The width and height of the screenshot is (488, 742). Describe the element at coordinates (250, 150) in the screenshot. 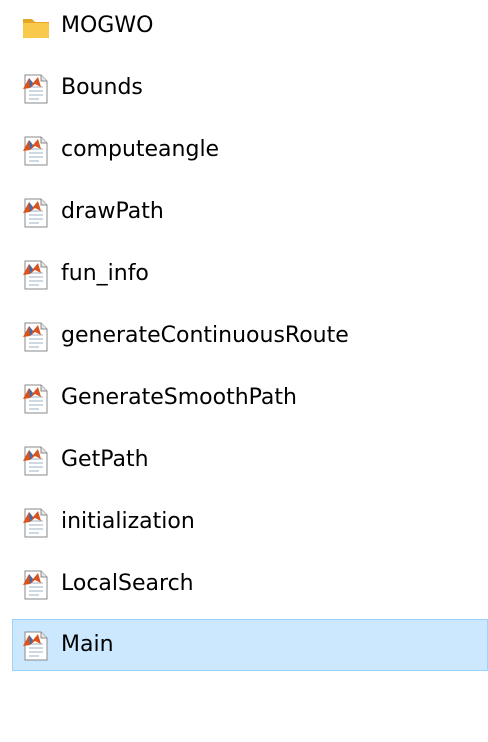

I see `file-row-computeangle: computeangle` at that location.